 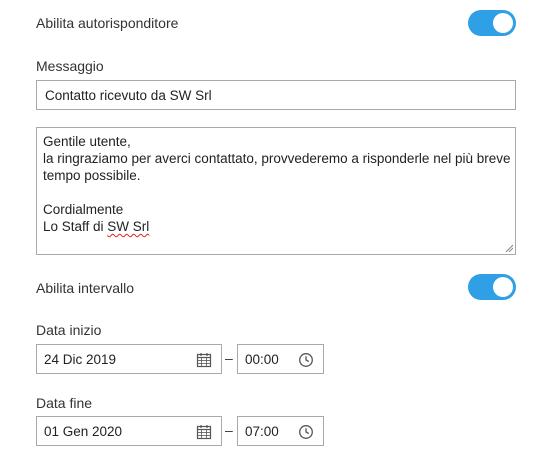 What do you see at coordinates (128, 95) in the screenshot?
I see `message-subject-value: Contatto ricevuto da SW Srl` at bounding box center [128, 95].